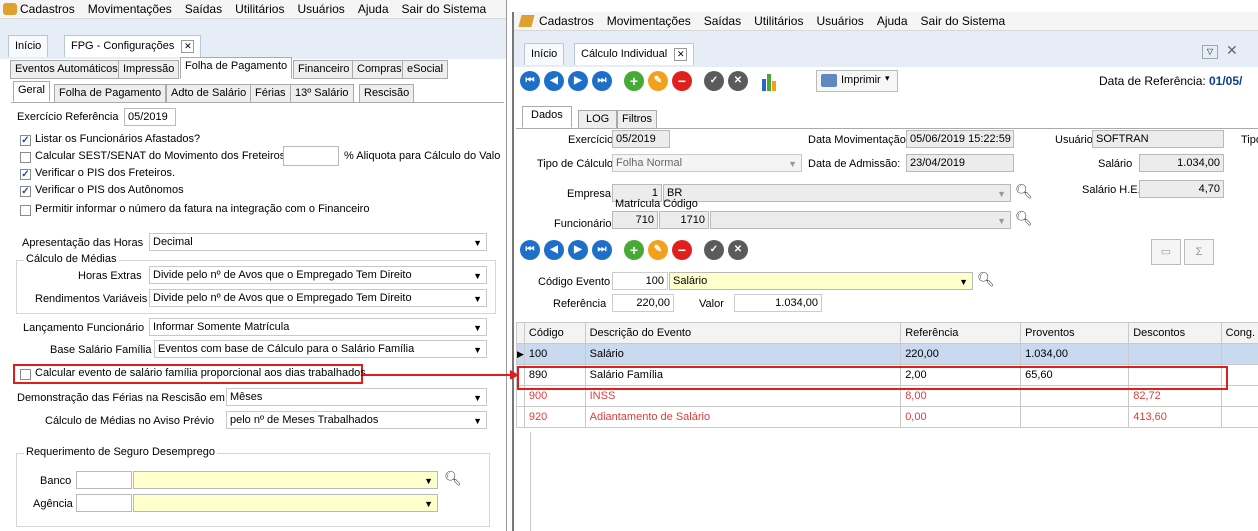 This screenshot has height=531, width=1258. What do you see at coordinates (857, 81) in the screenshot?
I see `imprimir-button: Imprimir ▾` at bounding box center [857, 81].